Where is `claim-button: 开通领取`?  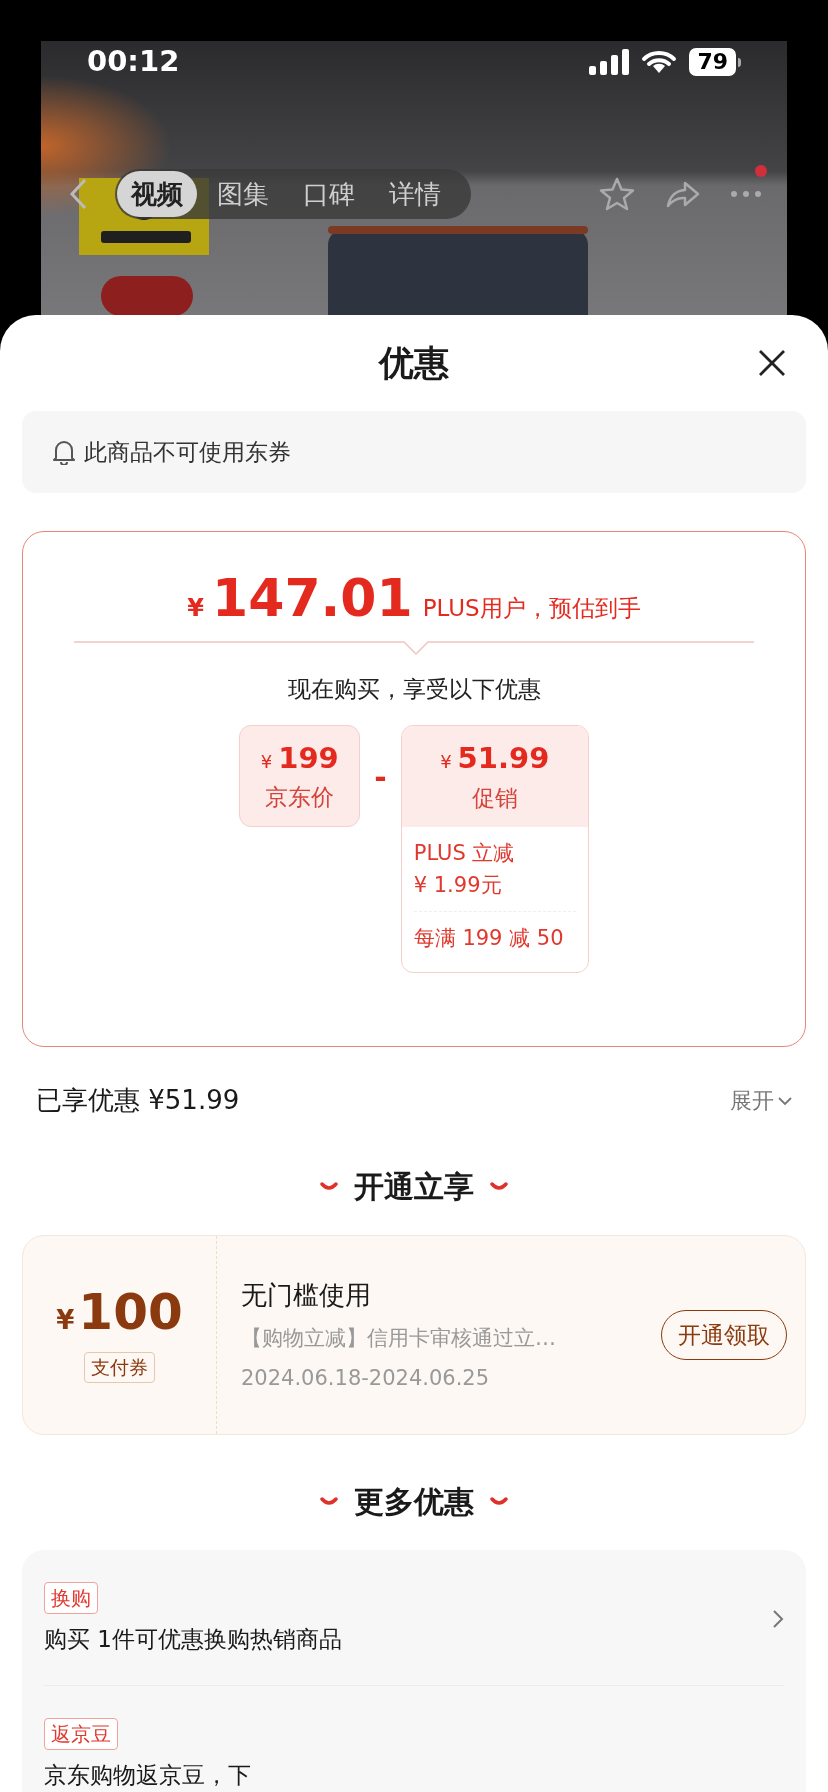 claim-button: 开通领取 is located at coordinates (724, 1335).